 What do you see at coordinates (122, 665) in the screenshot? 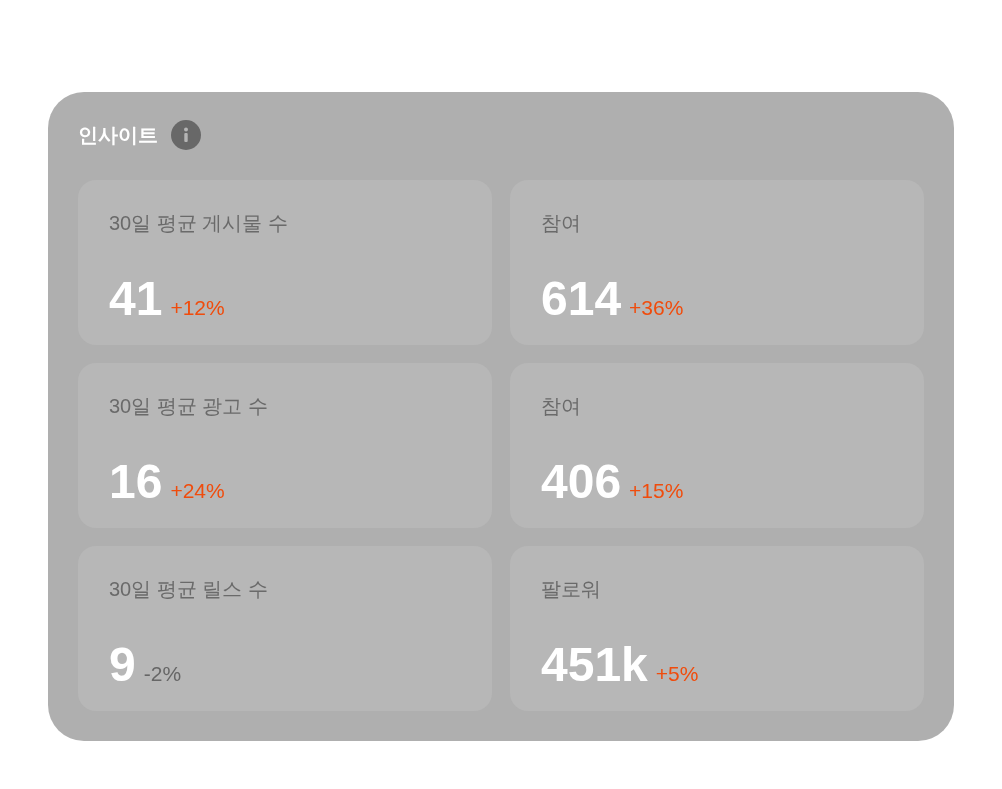
I see `metric-value: 9` at bounding box center [122, 665].